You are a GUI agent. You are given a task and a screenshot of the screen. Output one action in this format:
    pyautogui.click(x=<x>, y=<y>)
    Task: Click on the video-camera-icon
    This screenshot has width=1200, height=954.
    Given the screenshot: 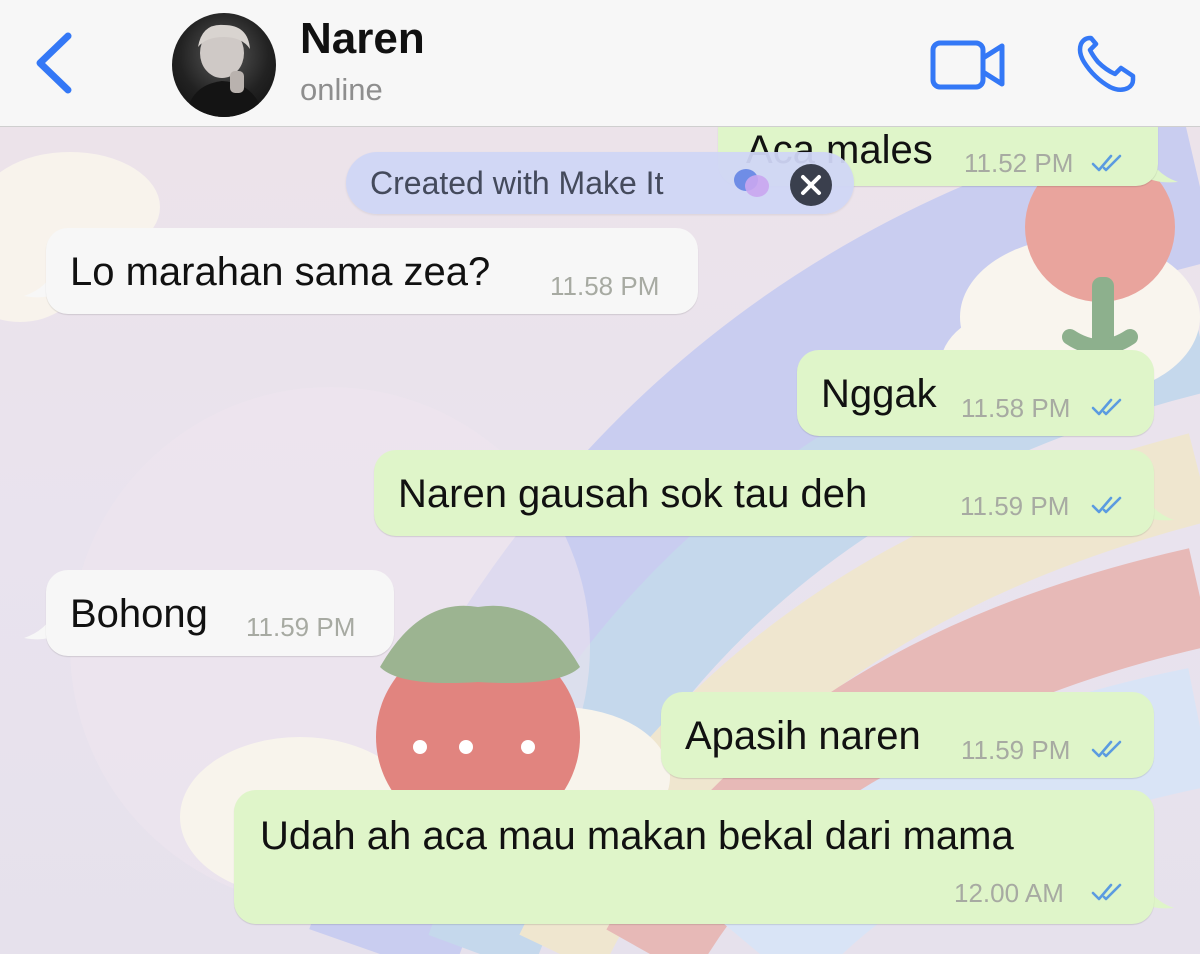 What is the action you would take?
    pyautogui.click(x=967, y=65)
    